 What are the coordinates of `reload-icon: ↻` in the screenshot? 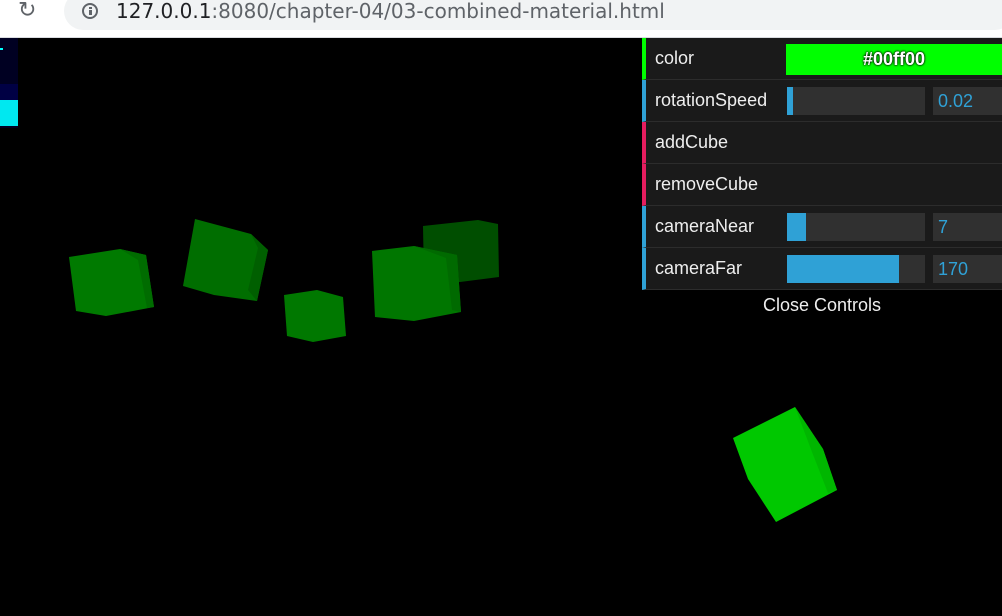 It's located at (31, 12).